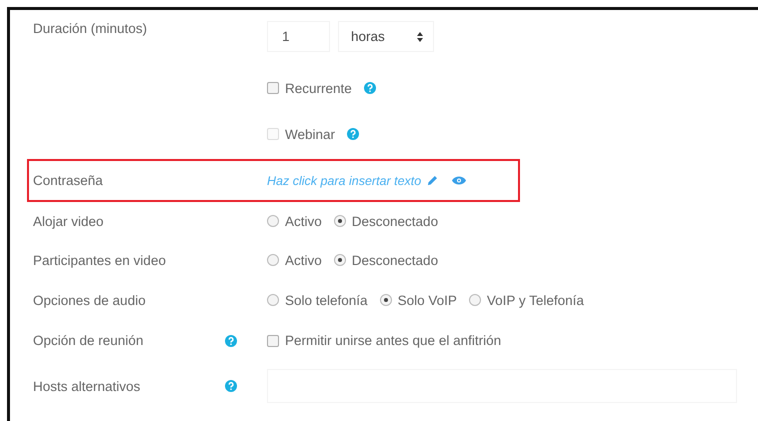 The image size is (758, 421). What do you see at coordinates (90, 28) in the screenshot?
I see `field-label: Duración (minutos)` at bounding box center [90, 28].